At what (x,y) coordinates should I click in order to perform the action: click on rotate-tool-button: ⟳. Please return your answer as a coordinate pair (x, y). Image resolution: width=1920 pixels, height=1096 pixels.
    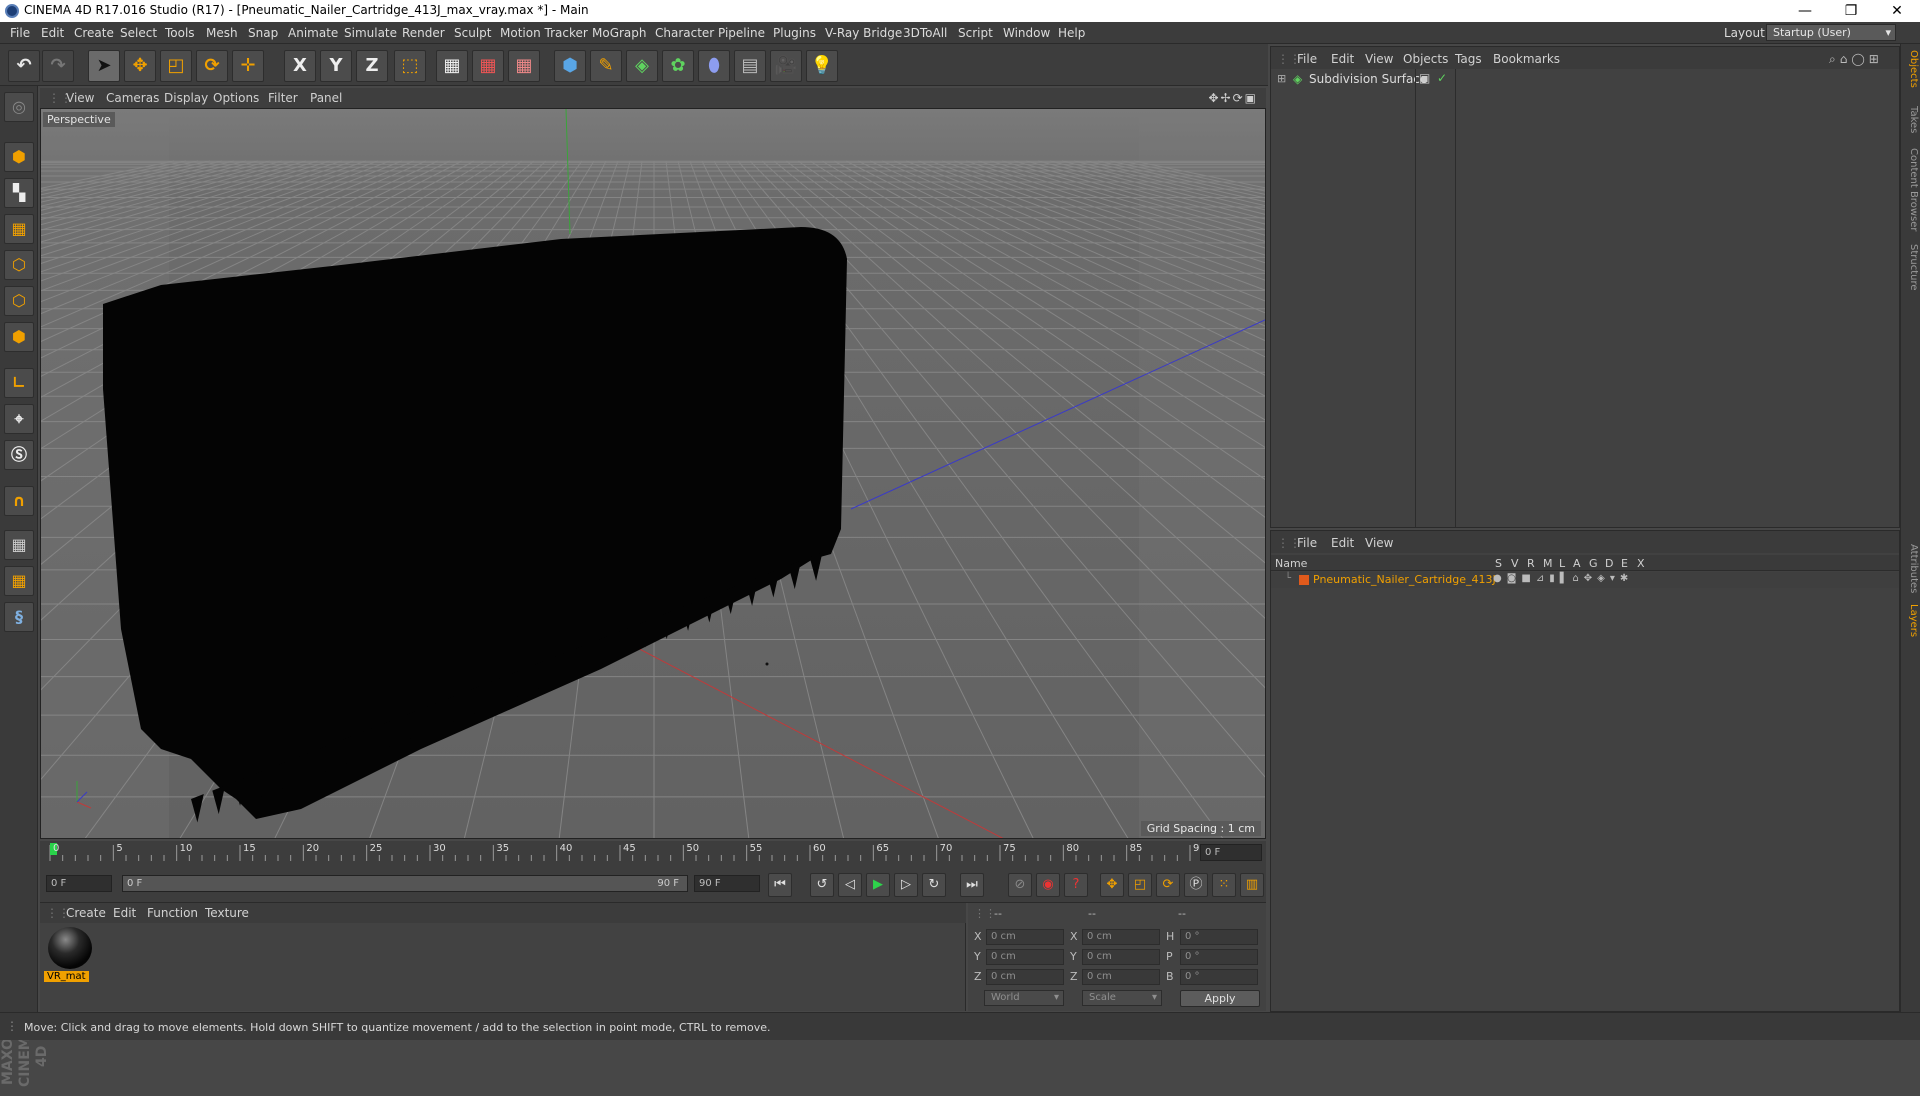
    Looking at the image, I should click on (212, 66).